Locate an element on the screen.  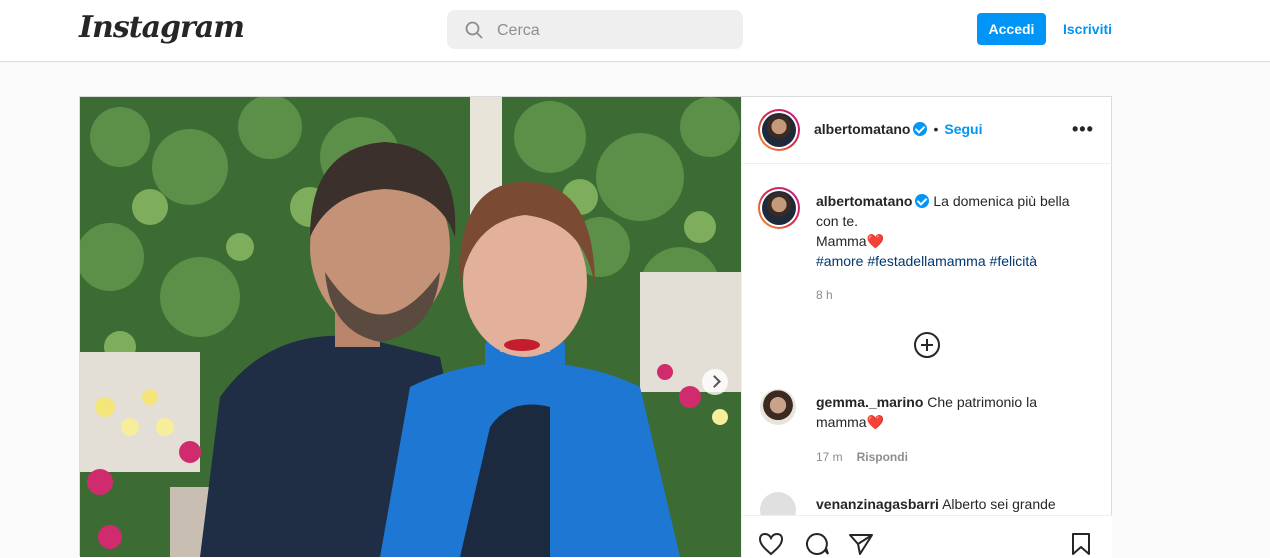
author-info: albertomatano • Segui is located at coordinates (898, 130).